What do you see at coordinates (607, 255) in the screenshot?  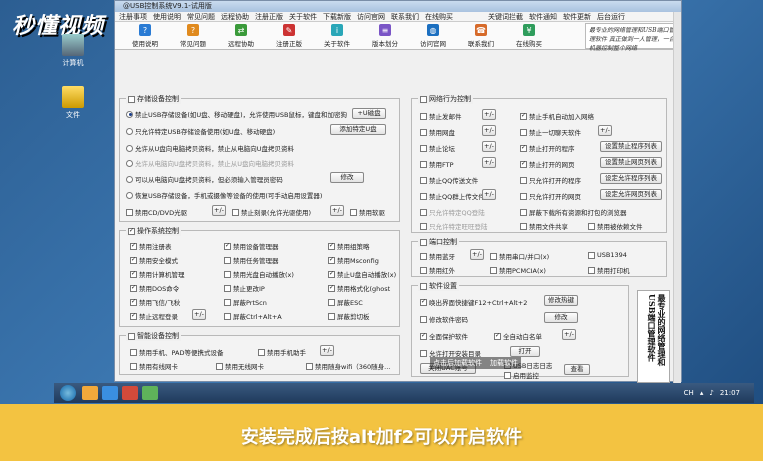 I see `port-check: USB1394` at bounding box center [607, 255].